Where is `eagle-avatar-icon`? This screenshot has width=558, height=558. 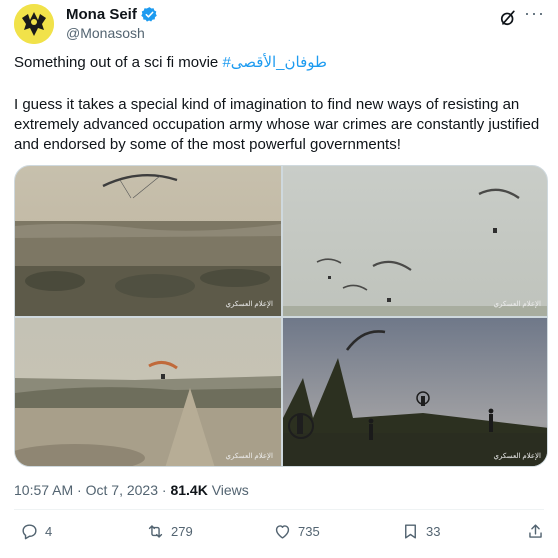
eagle-avatar-icon is located at coordinates (34, 24).